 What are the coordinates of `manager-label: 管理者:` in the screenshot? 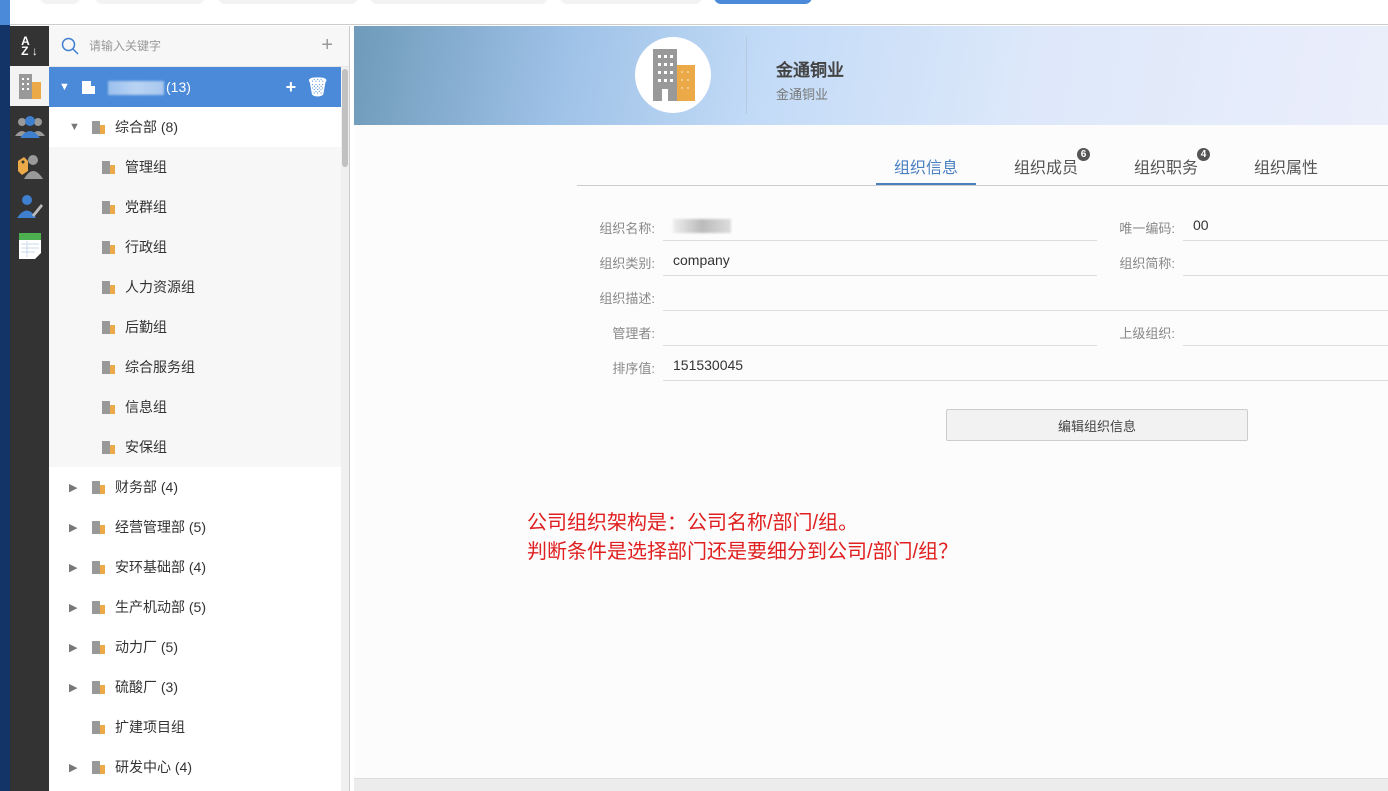 It's located at (633, 333).